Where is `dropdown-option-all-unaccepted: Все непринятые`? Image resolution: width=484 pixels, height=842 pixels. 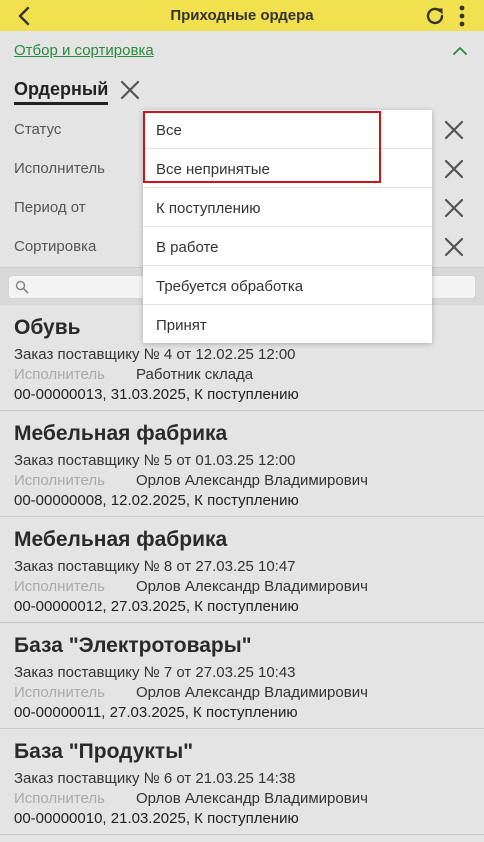
dropdown-option-all-unaccepted: Все непринятые is located at coordinates (287, 168).